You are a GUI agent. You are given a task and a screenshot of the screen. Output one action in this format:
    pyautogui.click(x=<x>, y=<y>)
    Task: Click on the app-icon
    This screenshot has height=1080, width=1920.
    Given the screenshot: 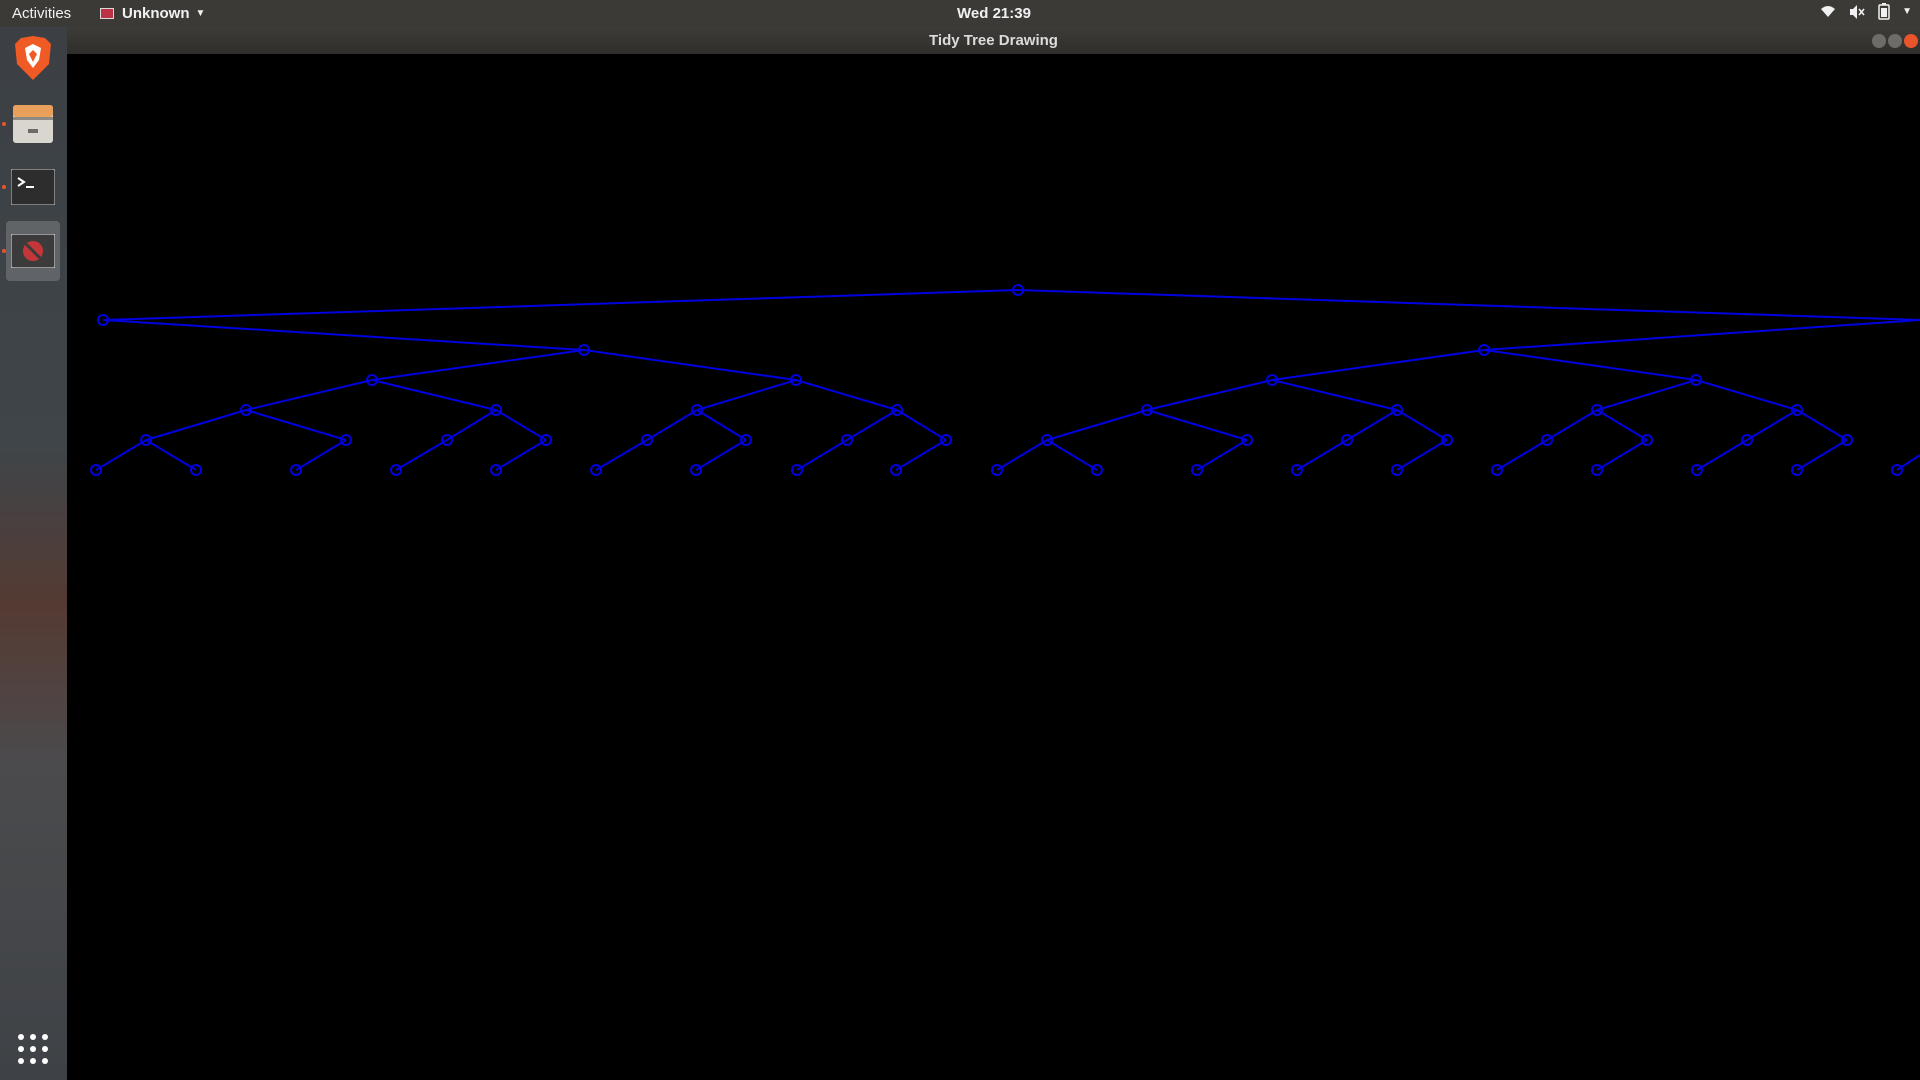 What is the action you would take?
    pyautogui.click(x=33, y=251)
    